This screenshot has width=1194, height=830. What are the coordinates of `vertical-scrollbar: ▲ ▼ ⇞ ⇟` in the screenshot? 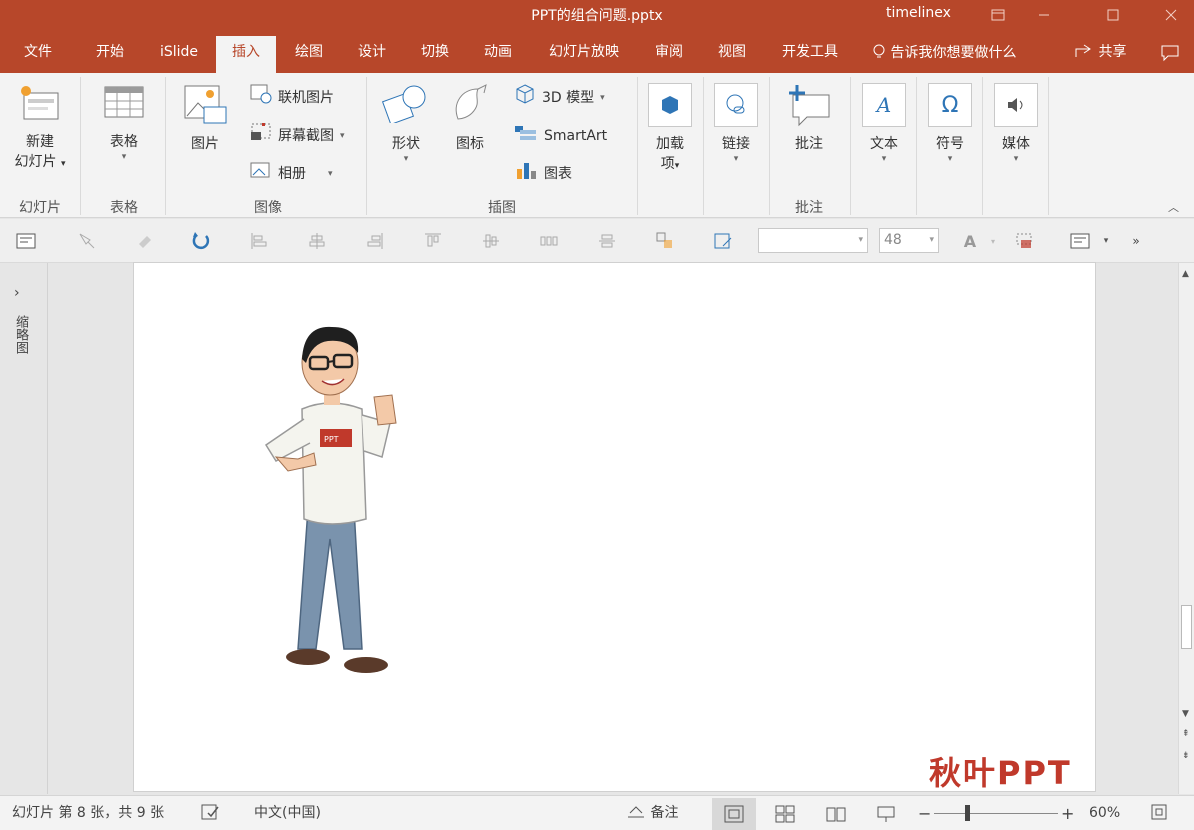 It's located at (1186, 528).